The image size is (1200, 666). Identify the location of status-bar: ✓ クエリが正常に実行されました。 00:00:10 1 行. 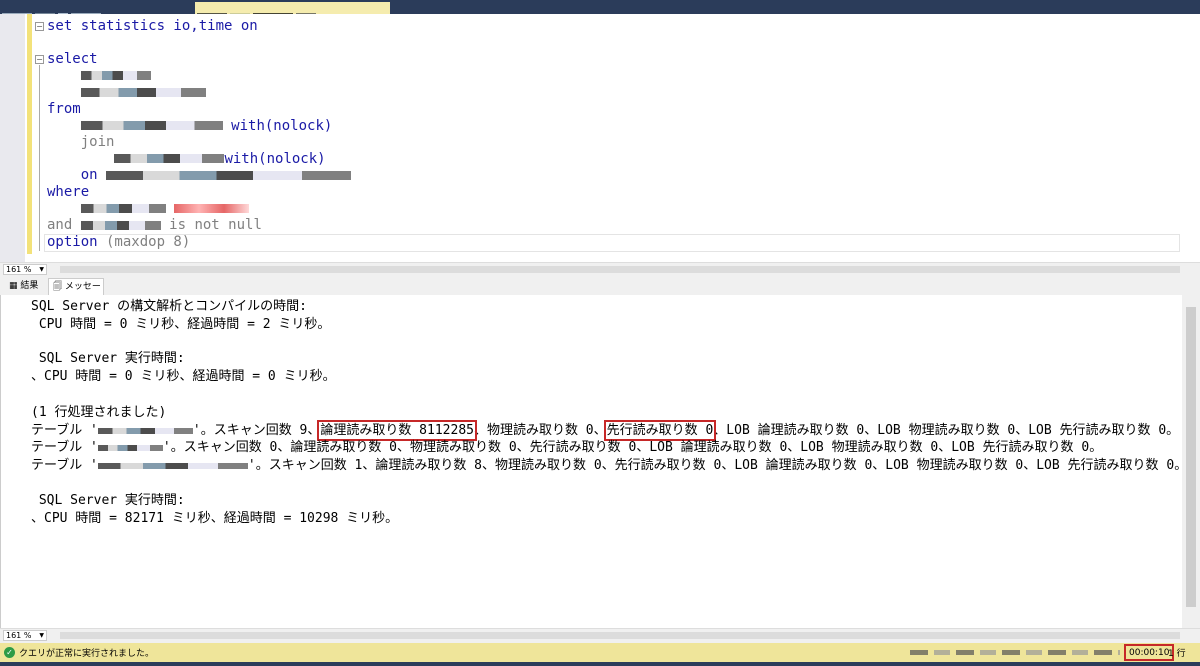
(600, 652).